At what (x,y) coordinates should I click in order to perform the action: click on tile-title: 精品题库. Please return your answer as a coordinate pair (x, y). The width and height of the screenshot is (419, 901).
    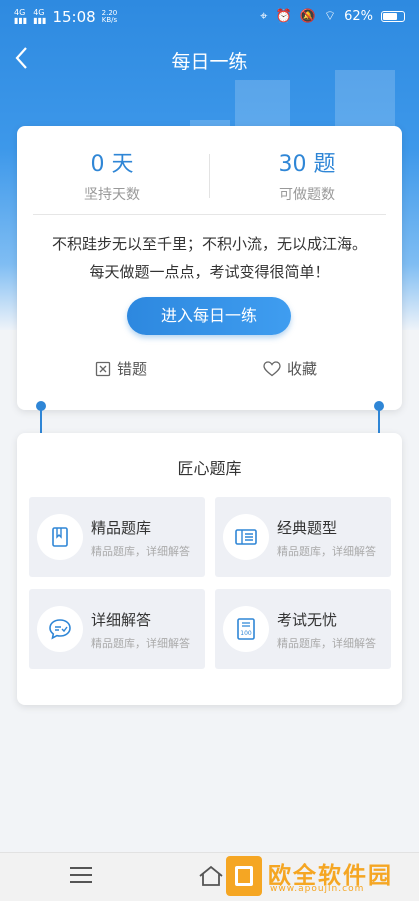
    Looking at the image, I should click on (121, 528).